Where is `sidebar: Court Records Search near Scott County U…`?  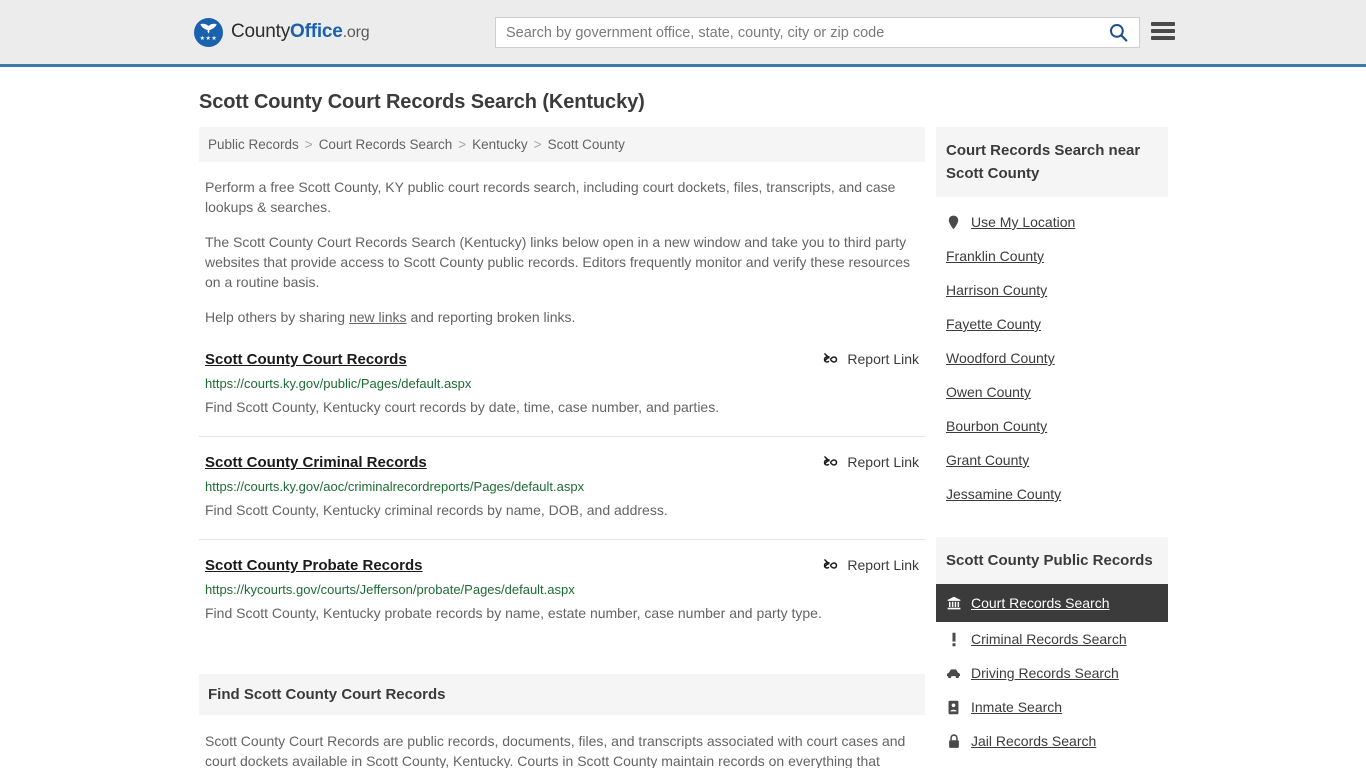 sidebar: Court Records Search near Scott County U… is located at coordinates (1052, 442).